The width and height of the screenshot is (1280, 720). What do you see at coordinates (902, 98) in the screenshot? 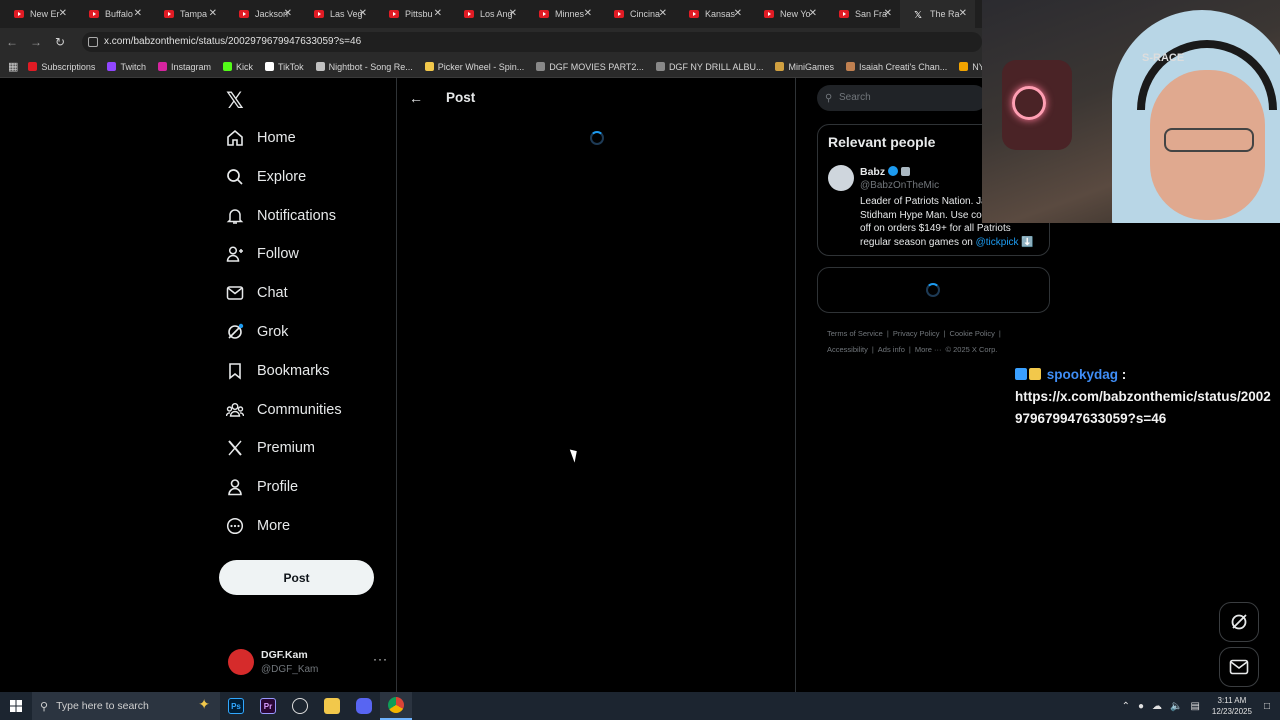
I see `search-input: ⚲ Search` at bounding box center [902, 98].